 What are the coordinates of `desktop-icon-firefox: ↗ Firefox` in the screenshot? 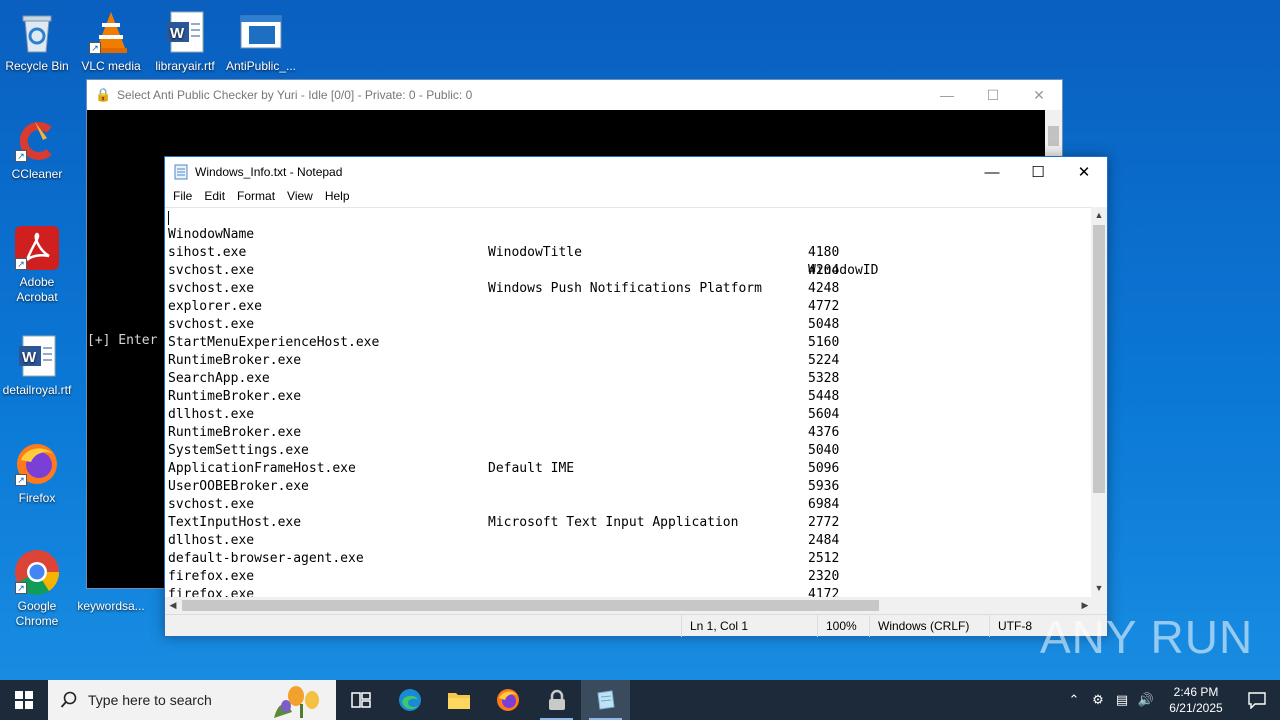 It's located at (37, 473).